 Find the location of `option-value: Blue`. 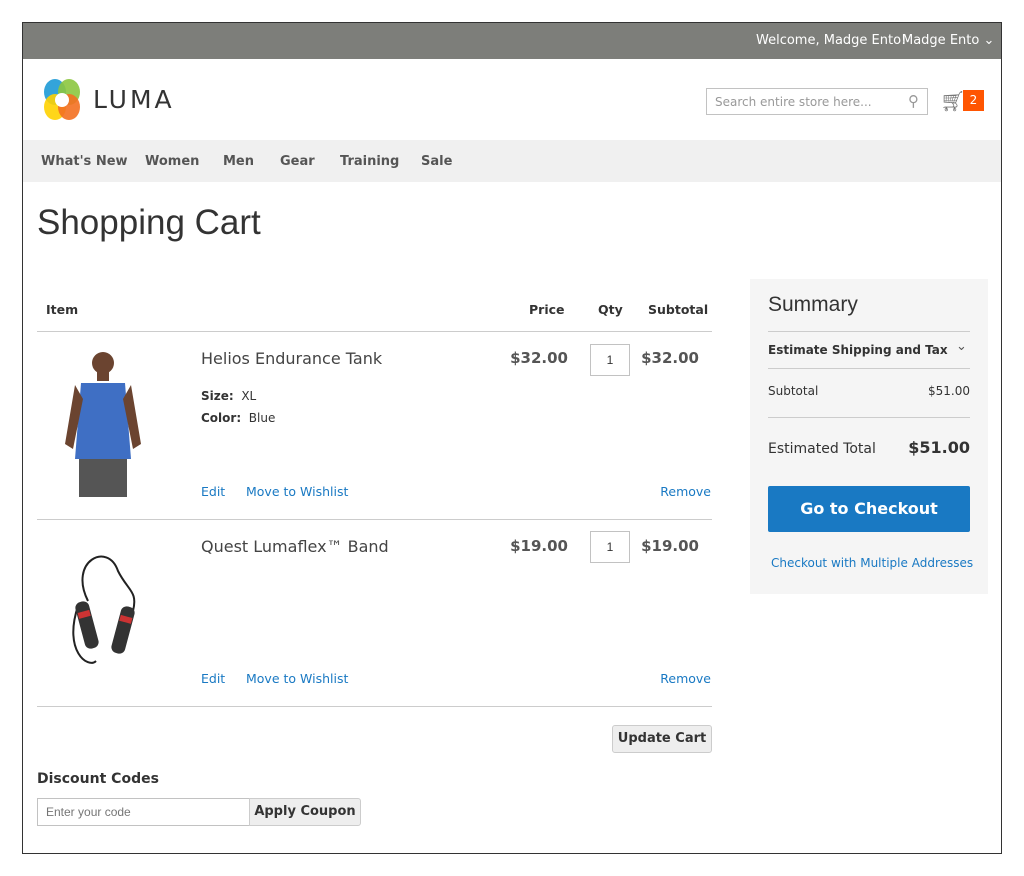

option-value: Blue is located at coordinates (262, 418).